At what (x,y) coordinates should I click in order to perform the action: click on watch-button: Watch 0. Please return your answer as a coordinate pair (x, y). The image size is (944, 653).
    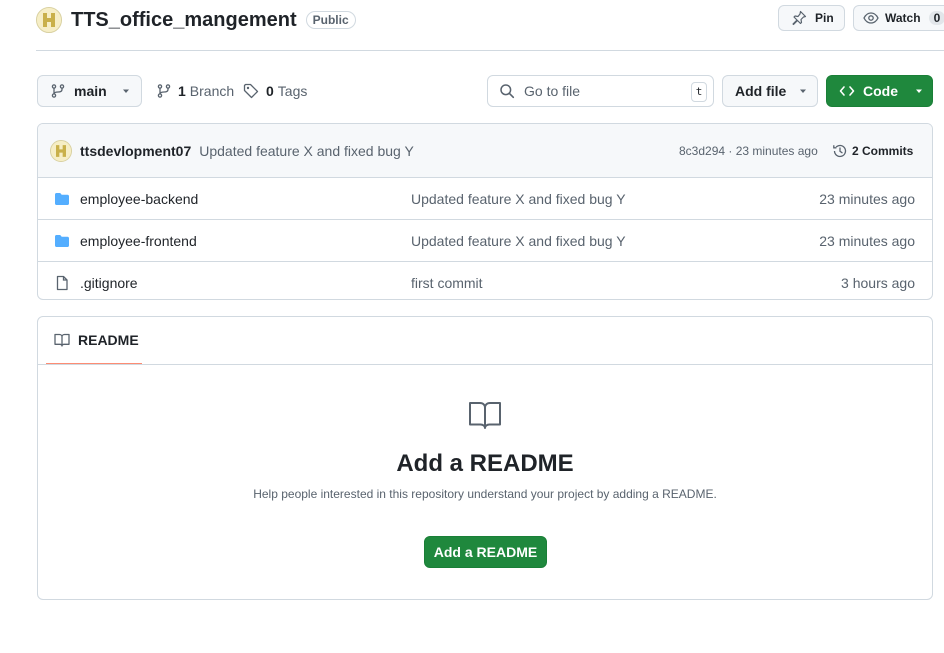
    Looking at the image, I should click on (898, 18).